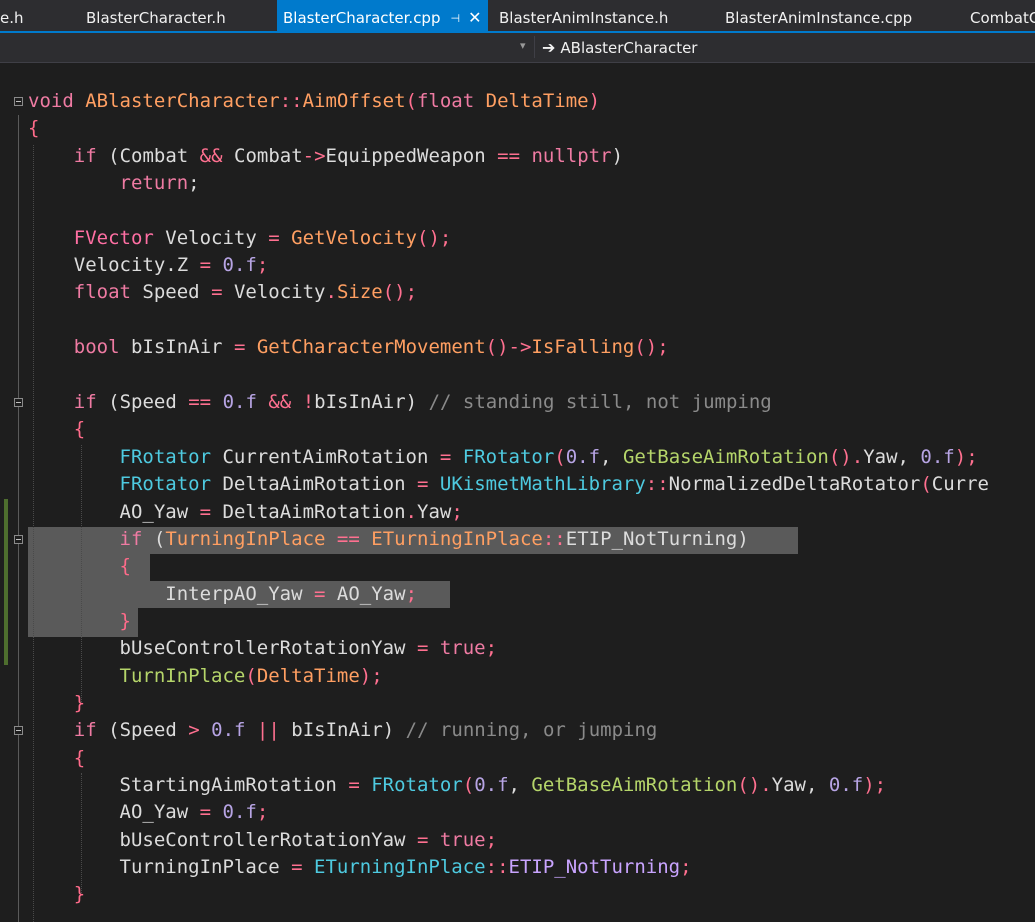 This screenshot has width=1035, height=922. What do you see at coordinates (531, 730) in the screenshot?
I see `token: // running, or jumping` at bounding box center [531, 730].